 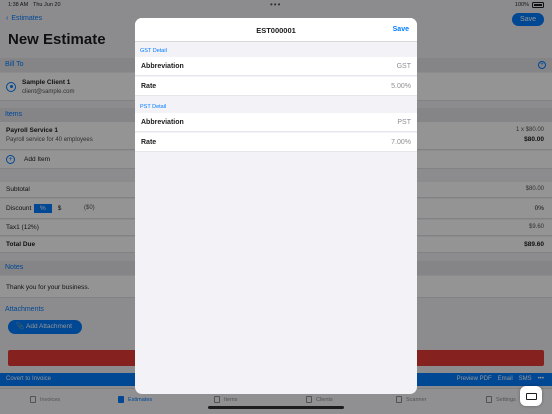 I want to click on gst-abbreviation-row: Abbreviation GST, so click(x=276, y=66).